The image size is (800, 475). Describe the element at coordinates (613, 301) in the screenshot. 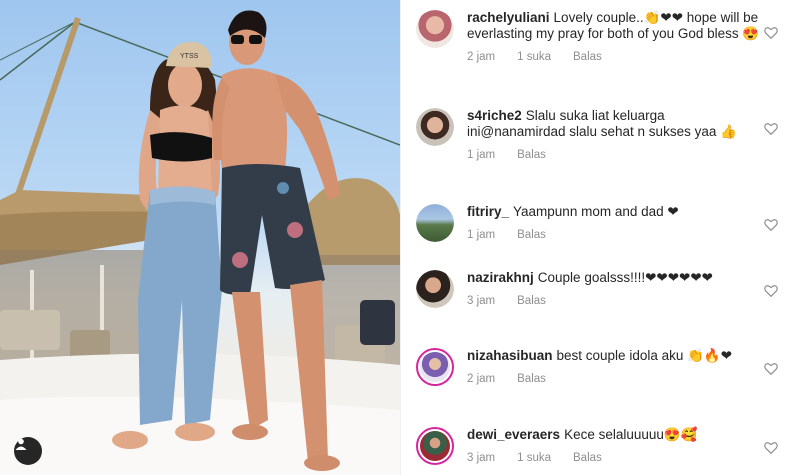

I see `comment-meta: 3 jam Balas` at that location.